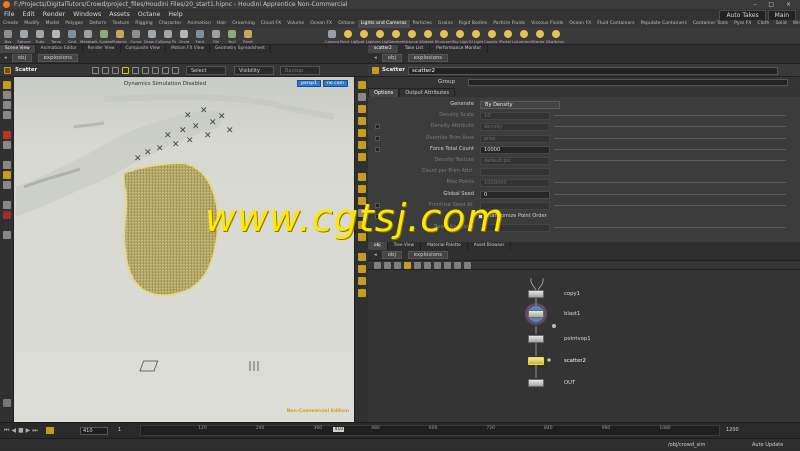 The height and width of the screenshot is (451, 800). I want to click on shelf-tool-torus: Torus, so click(56, 36).